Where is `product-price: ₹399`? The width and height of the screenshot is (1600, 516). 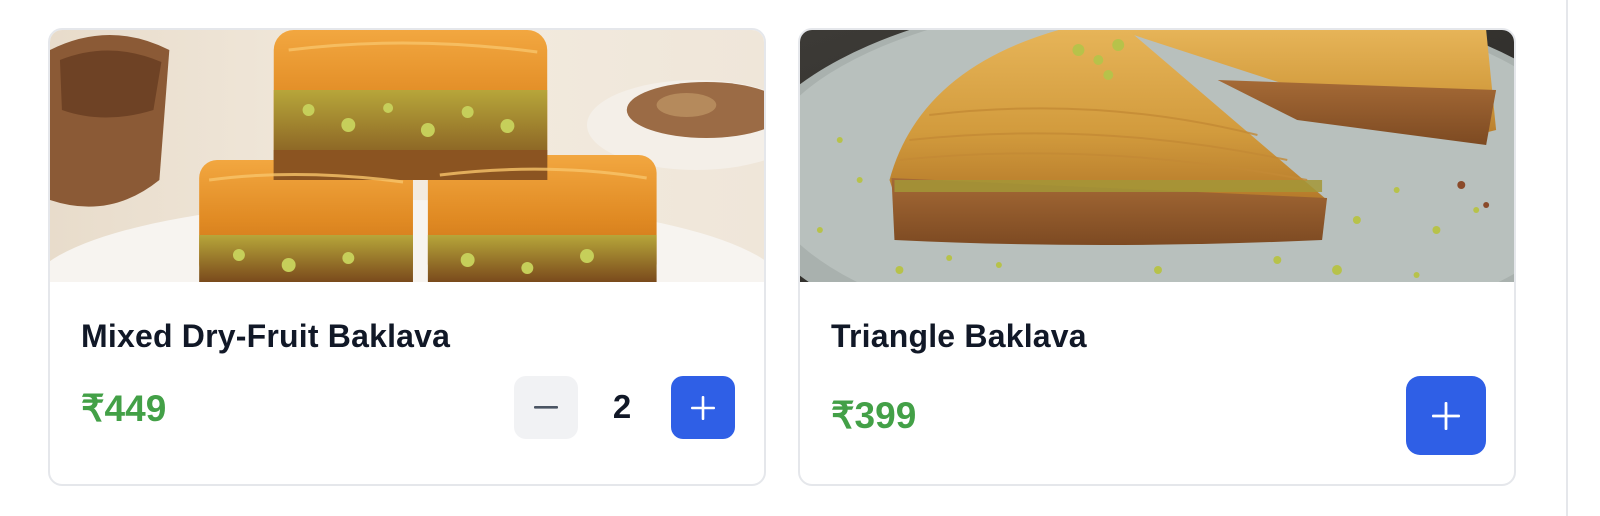
product-price: ₹399 is located at coordinates (874, 415).